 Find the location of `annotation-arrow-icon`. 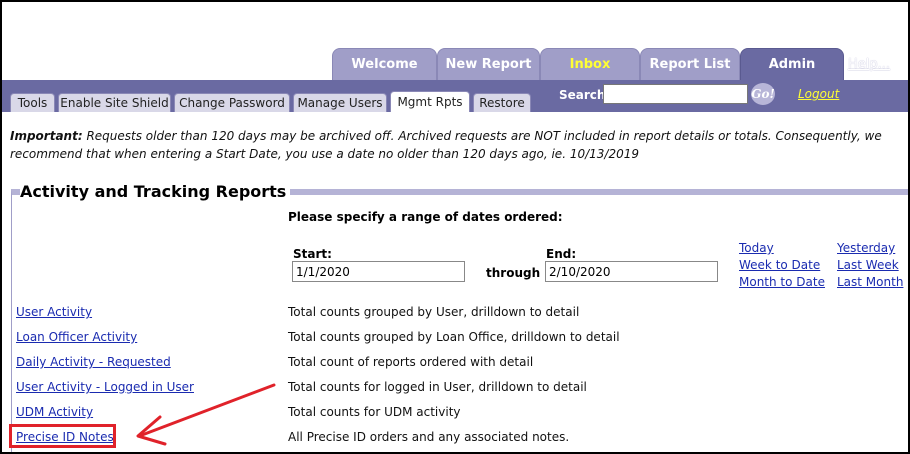

annotation-arrow-icon is located at coordinates (206, 414).